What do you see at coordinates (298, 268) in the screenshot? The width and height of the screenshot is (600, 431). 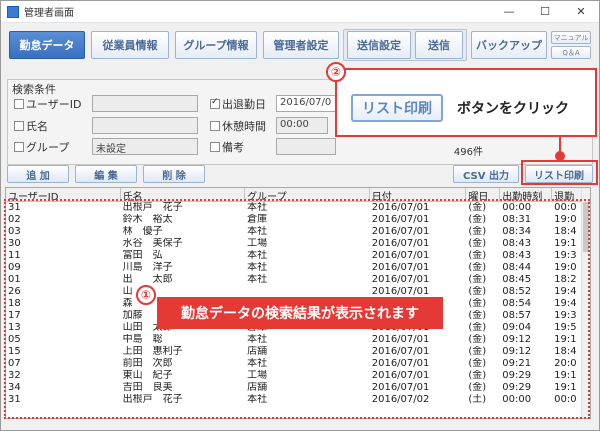 I see `table-row: 09 川島 洋子 本社 2016/07/01 (金) 08:44 19:0` at bounding box center [298, 268].